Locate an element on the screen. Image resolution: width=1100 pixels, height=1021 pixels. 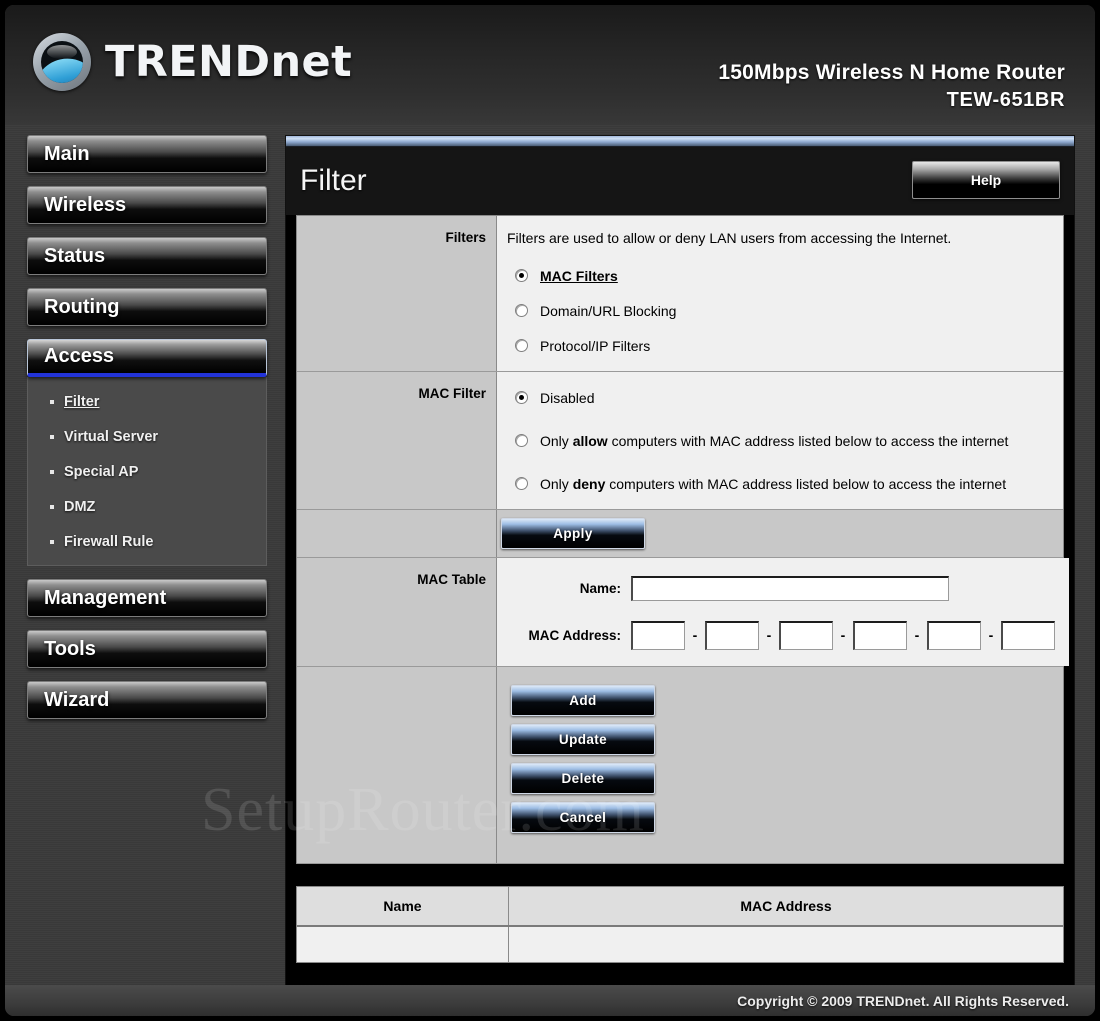
sidebar-subitem-filter: Filter is located at coordinates (158, 402).